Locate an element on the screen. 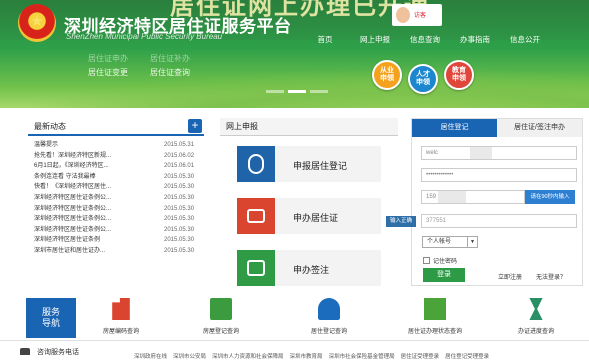 The height and width of the screenshot is (361, 589). hotline-label: 咨询服务电话 is located at coordinates (58, 352).